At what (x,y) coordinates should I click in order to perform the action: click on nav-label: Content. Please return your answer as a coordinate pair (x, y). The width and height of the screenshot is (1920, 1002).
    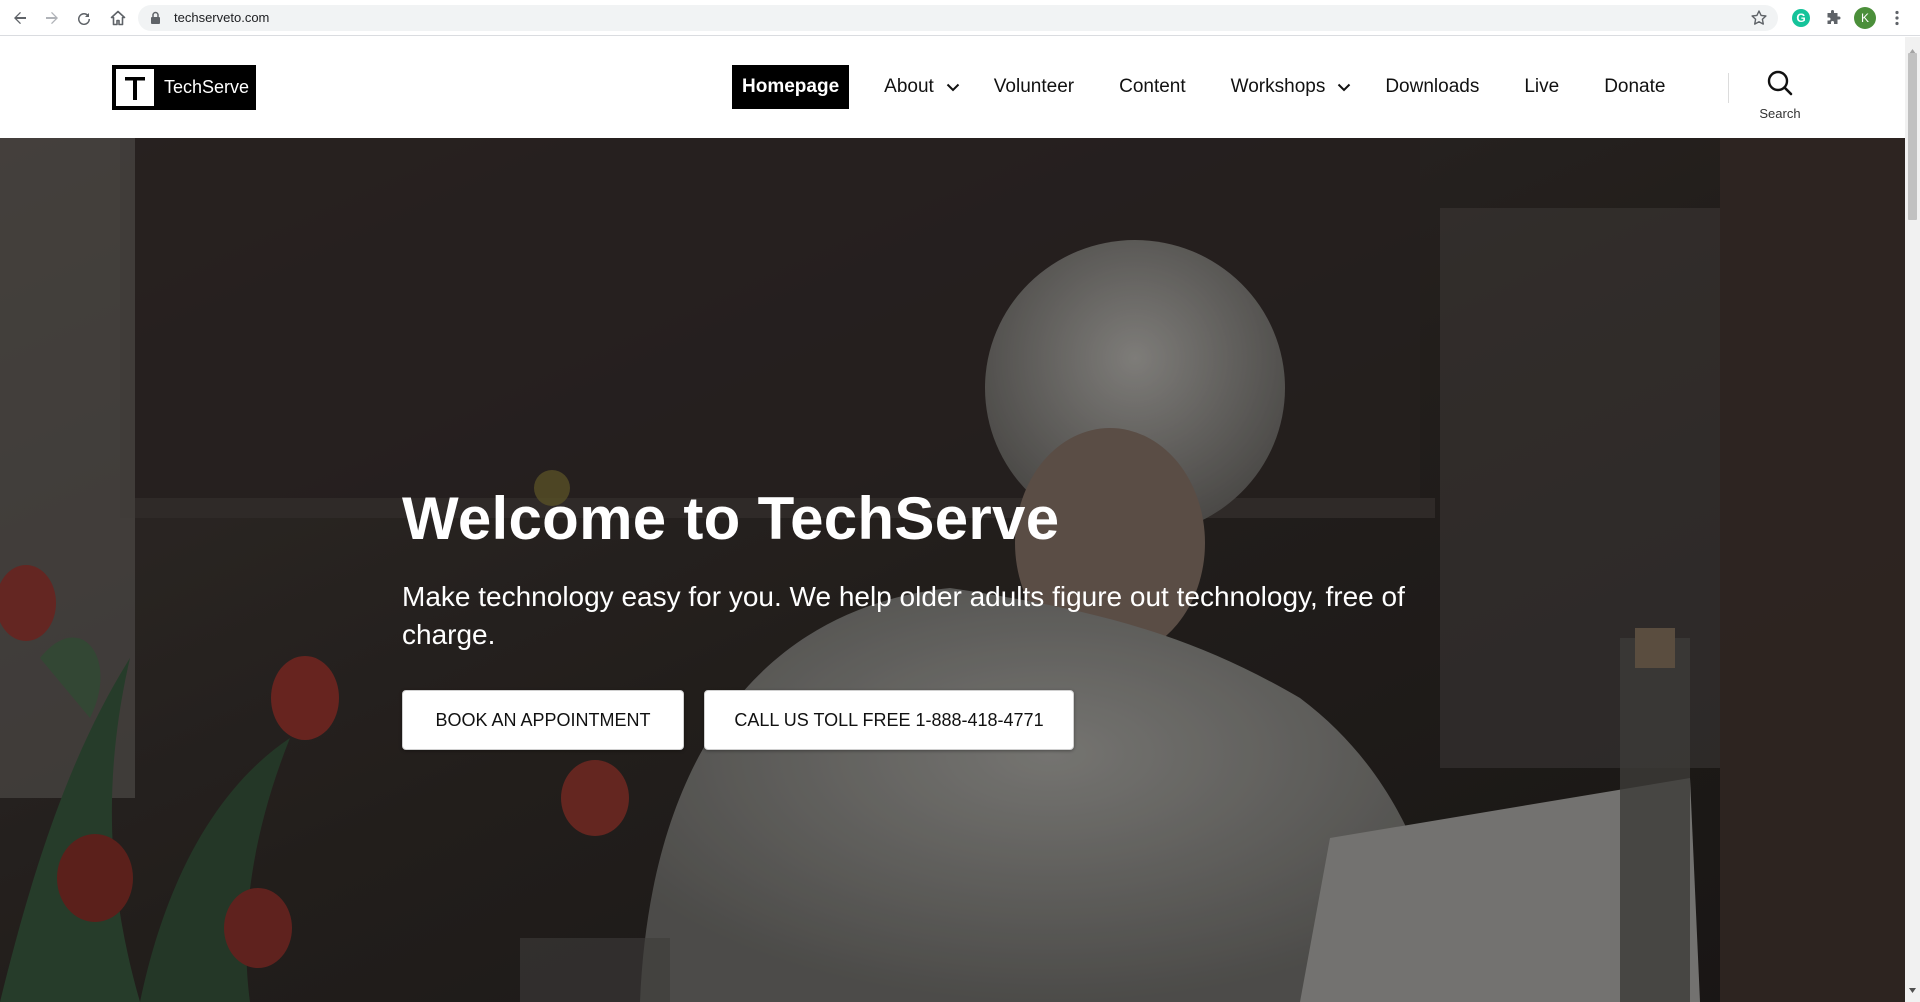
    Looking at the image, I should click on (1152, 86).